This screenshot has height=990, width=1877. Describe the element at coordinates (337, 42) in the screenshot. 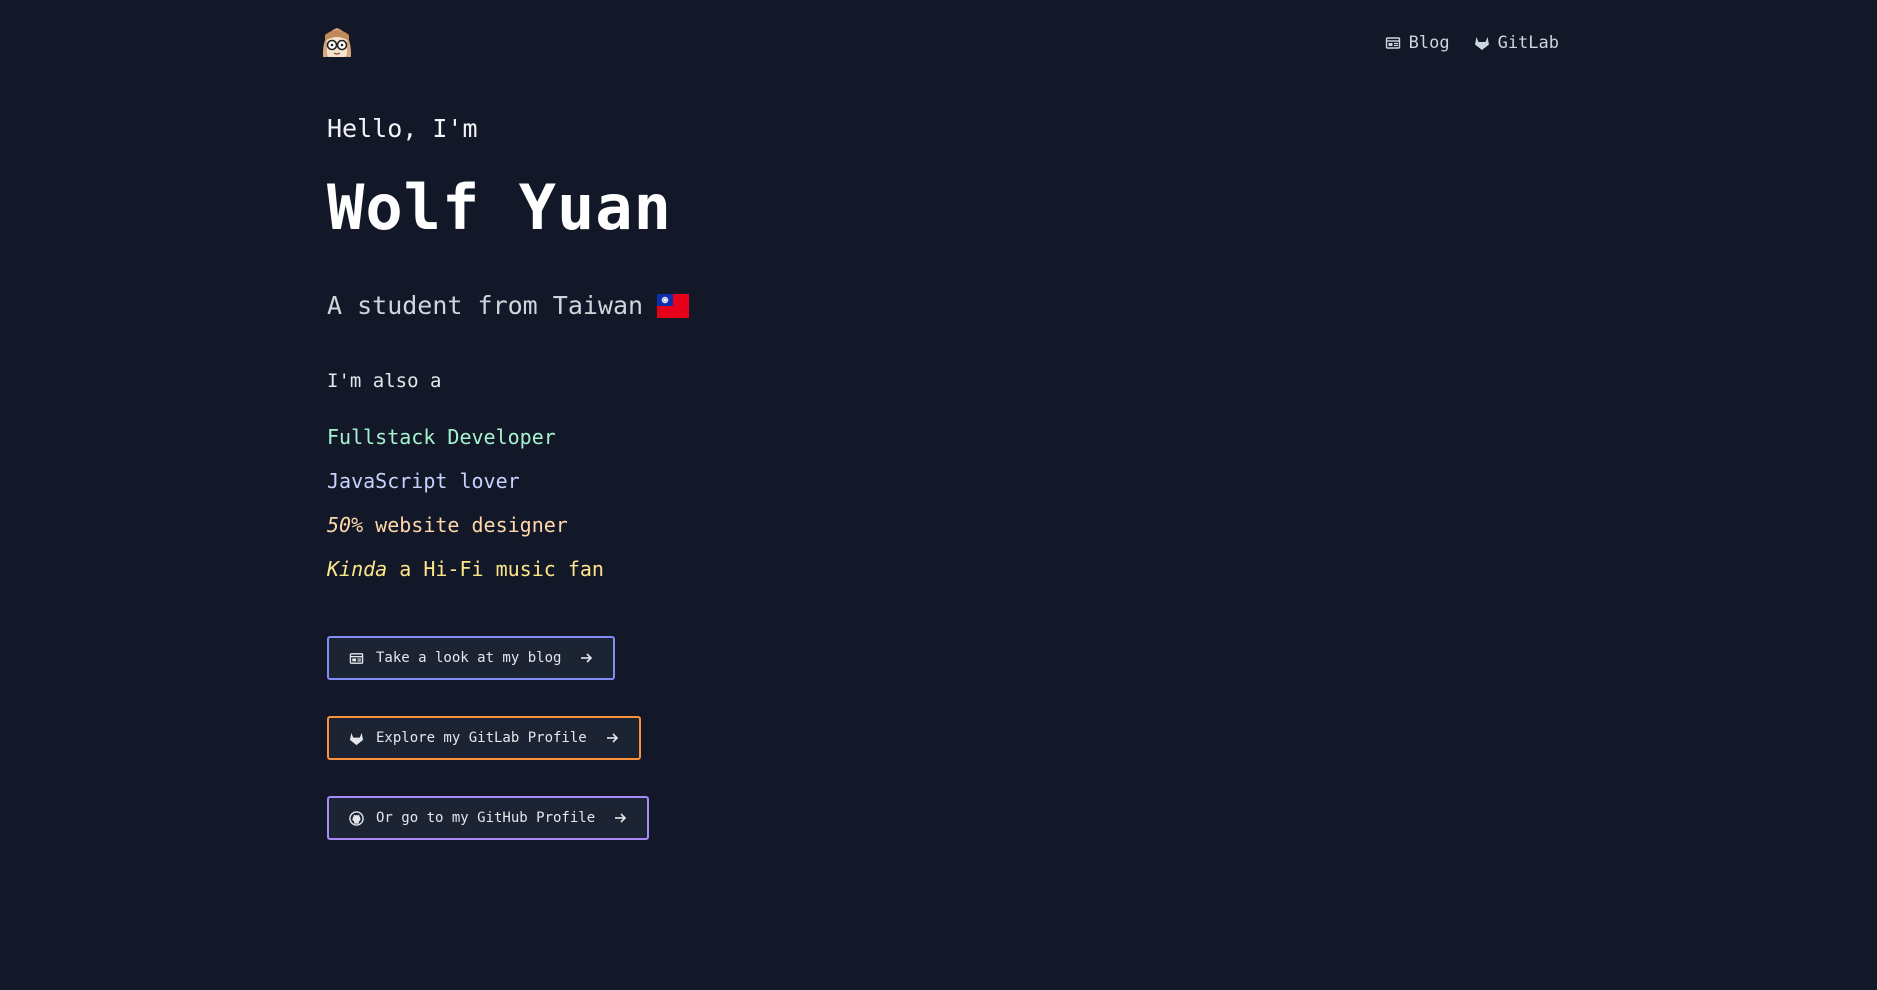

I see `avatar` at that location.